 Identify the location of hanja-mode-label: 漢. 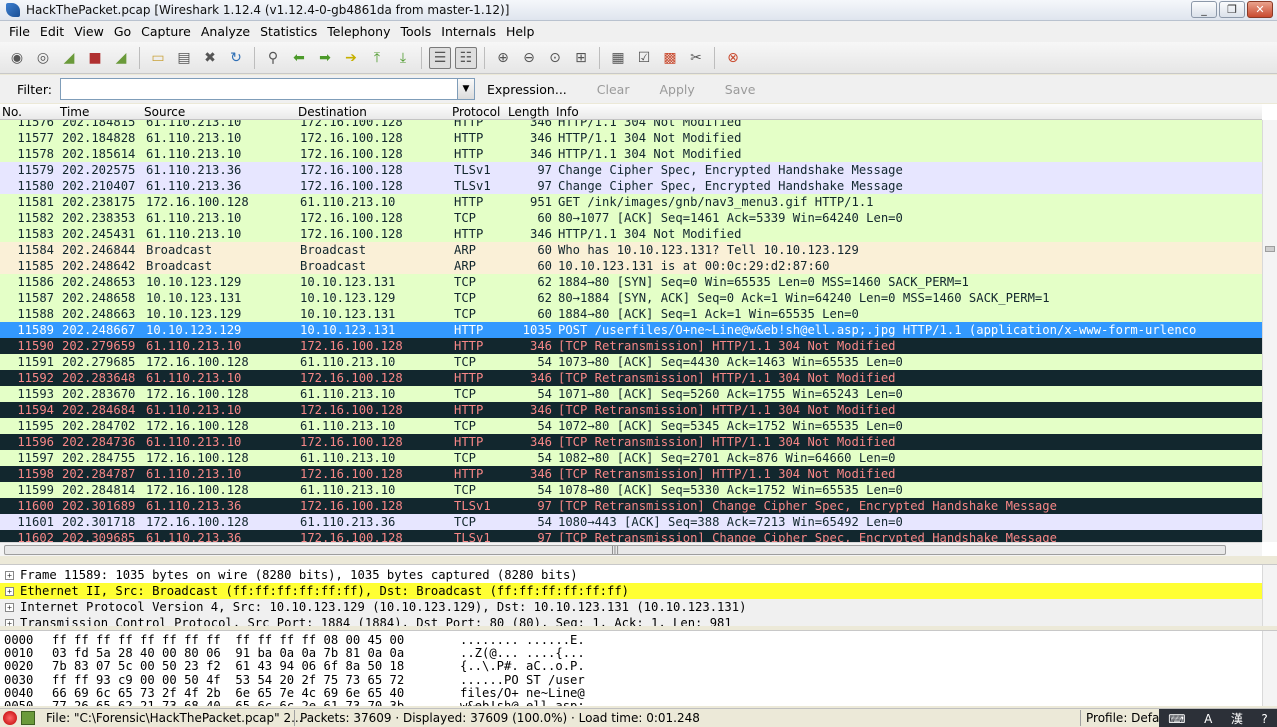
(1237, 718).